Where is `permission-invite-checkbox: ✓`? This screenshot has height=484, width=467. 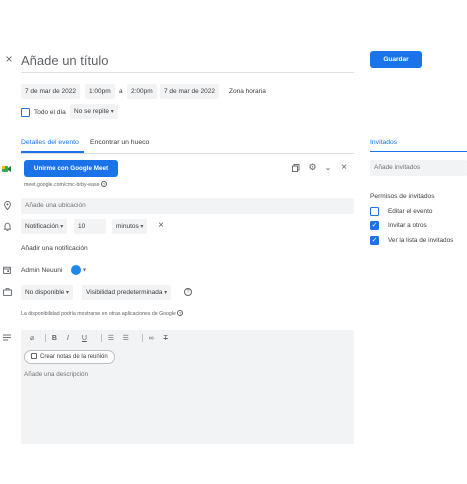
permission-invite-checkbox: ✓ is located at coordinates (374, 225).